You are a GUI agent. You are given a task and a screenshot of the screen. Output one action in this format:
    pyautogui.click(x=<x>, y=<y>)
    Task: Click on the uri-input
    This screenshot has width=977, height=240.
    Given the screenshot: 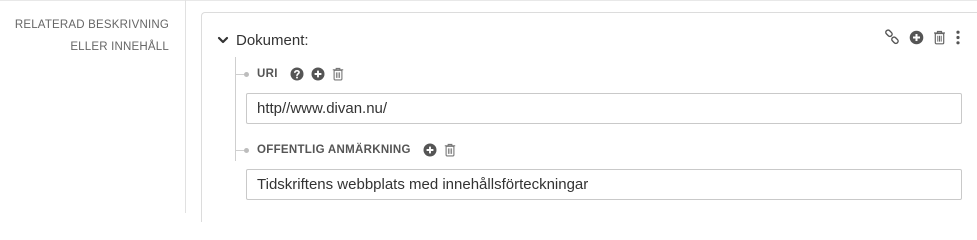 What is the action you would take?
    pyautogui.click(x=604, y=108)
    